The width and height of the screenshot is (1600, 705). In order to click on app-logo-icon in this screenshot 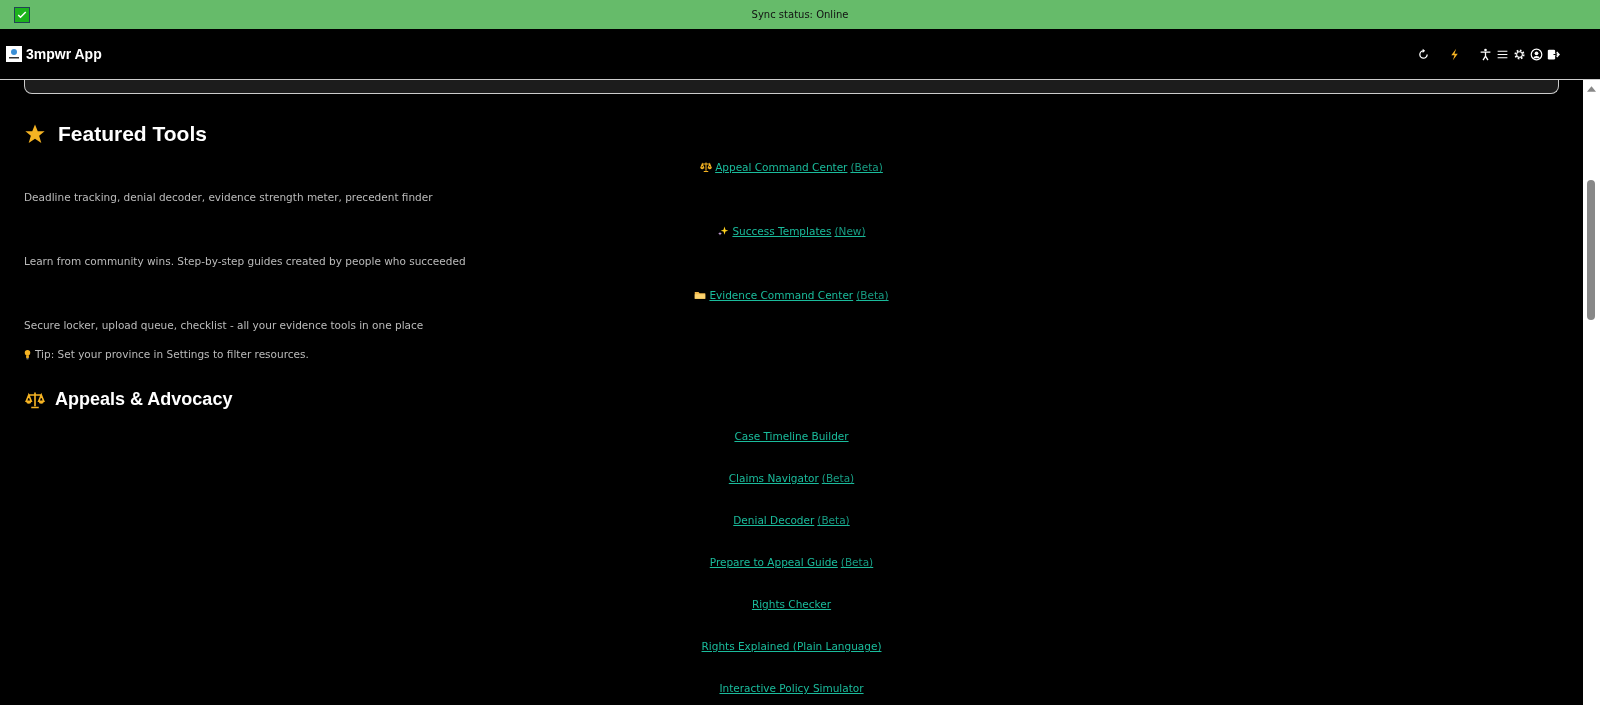, I will do `click(14, 54)`.